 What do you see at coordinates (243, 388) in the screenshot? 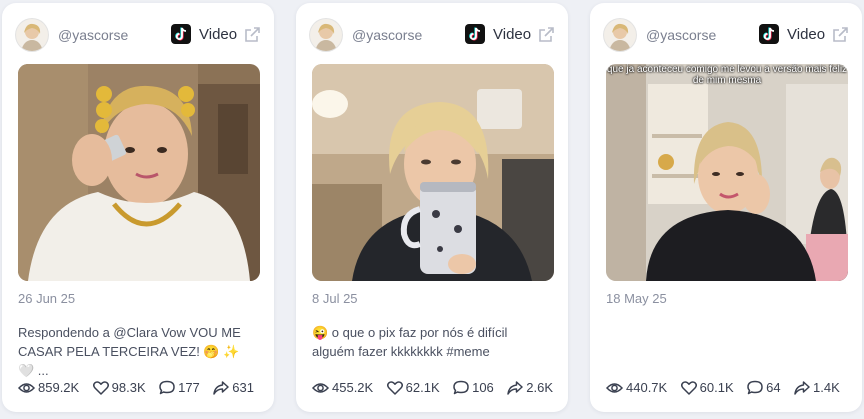
I see `shares-count: 631` at bounding box center [243, 388].